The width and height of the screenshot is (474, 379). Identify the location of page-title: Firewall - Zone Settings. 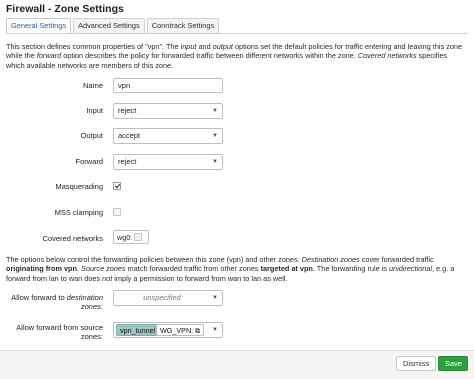
(65, 9).